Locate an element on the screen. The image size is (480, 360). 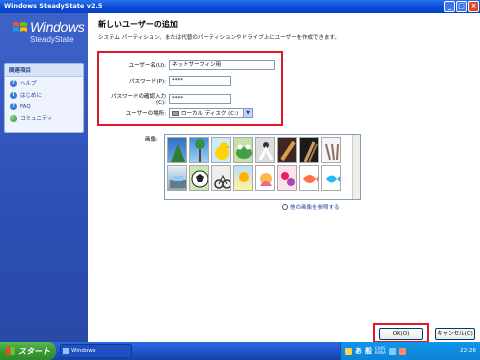
picture-label: 画像: is located at coordinates (151, 140).